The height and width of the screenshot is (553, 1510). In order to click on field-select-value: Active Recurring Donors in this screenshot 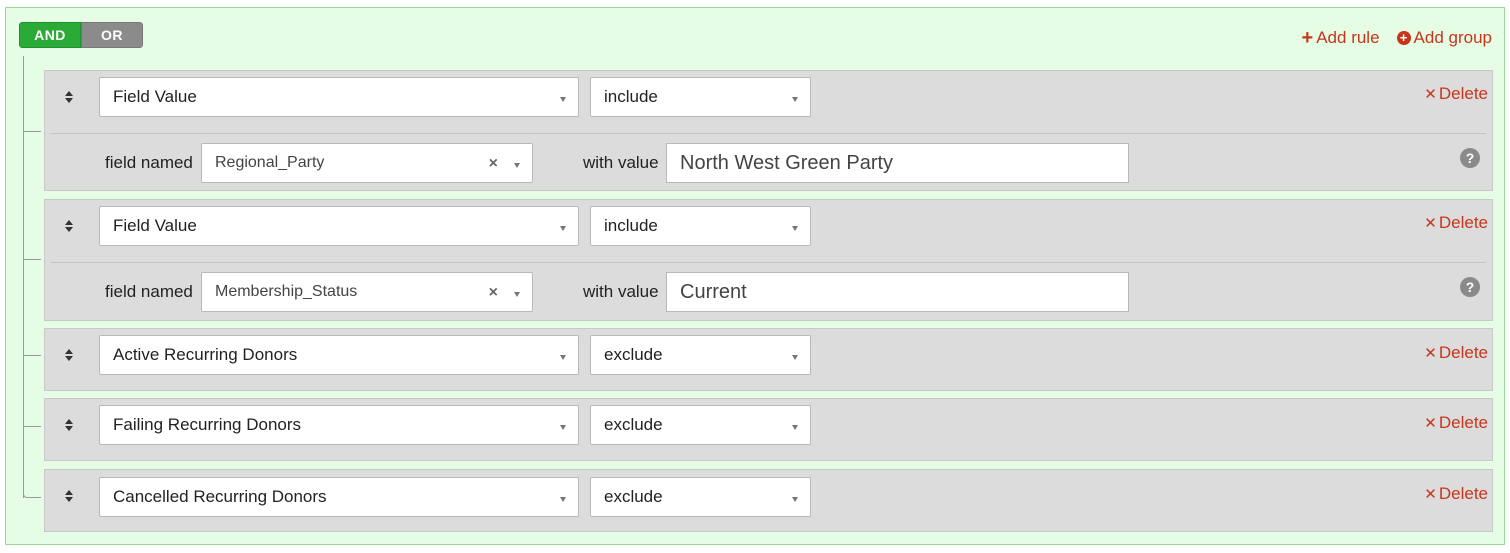, I will do `click(205, 354)`.